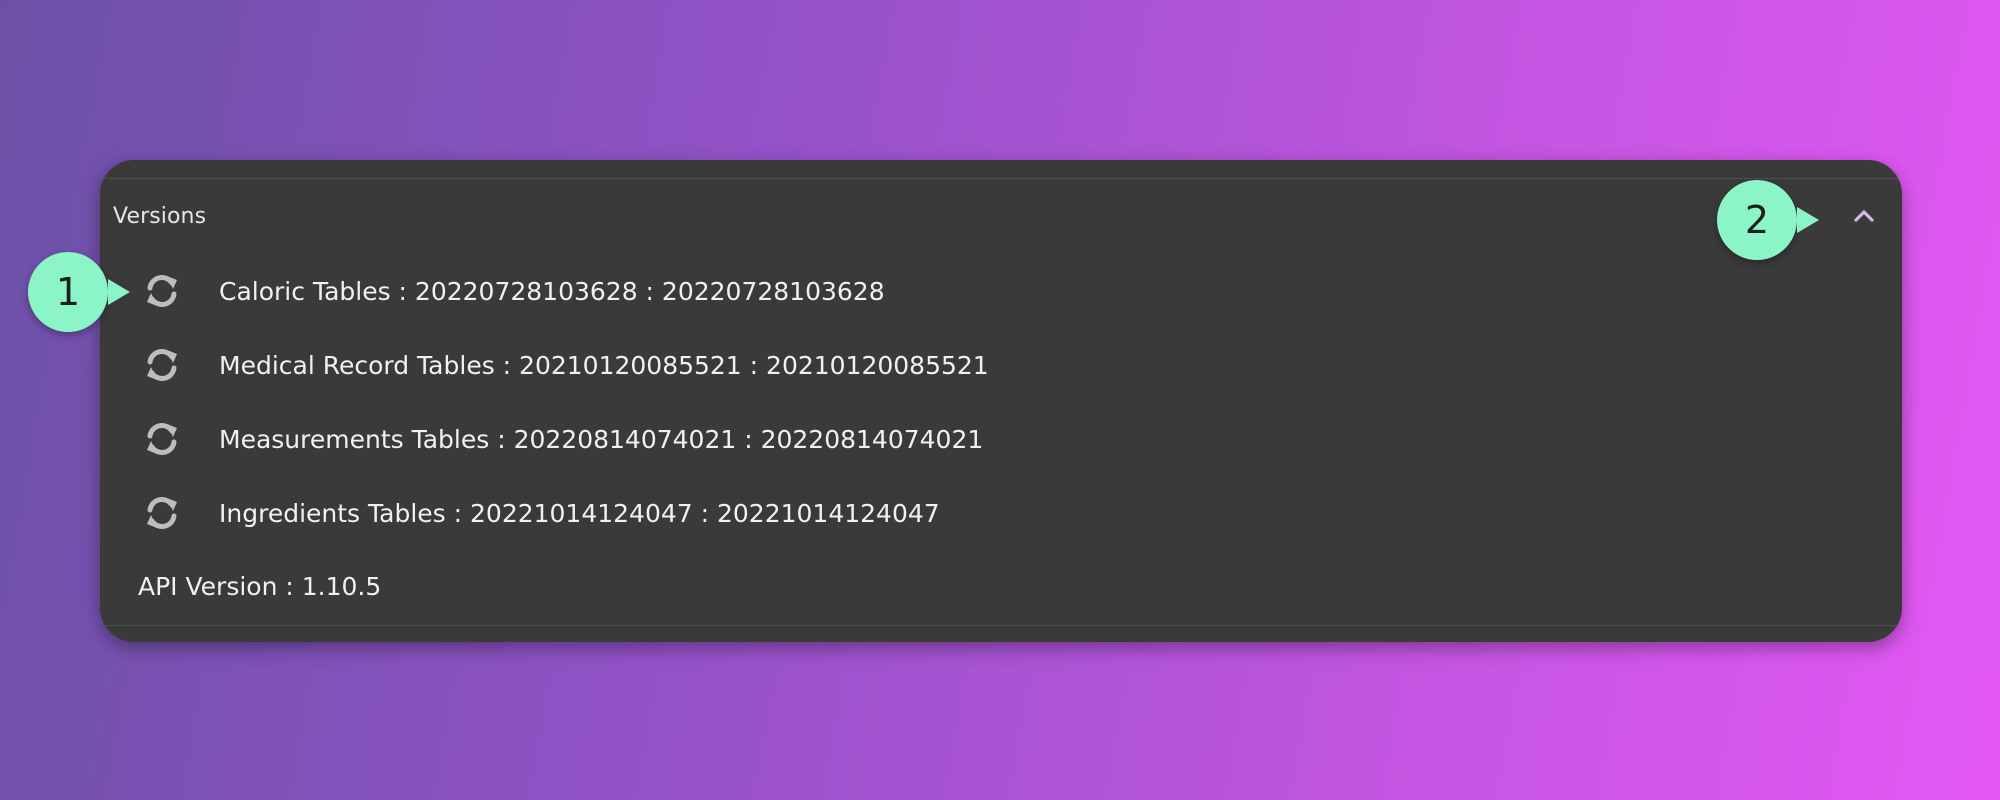  What do you see at coordinates (160, 216) in the screenshot?
I see `versions-title: Versions` at bounding box center [160, 216].